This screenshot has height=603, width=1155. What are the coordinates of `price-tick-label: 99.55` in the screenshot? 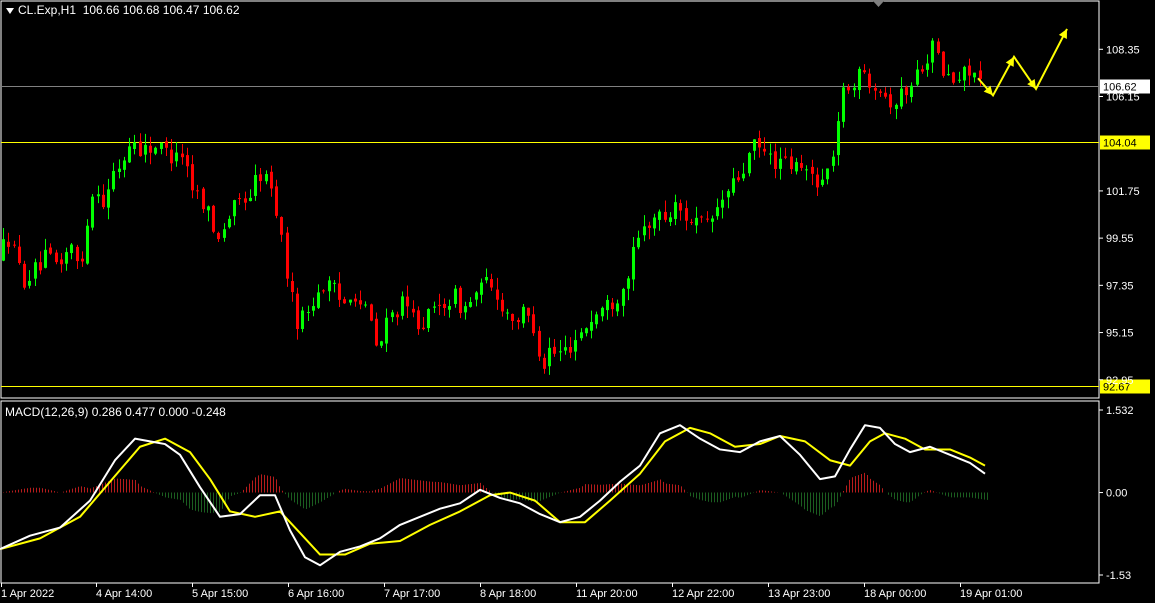 It's located at (1120, 239).